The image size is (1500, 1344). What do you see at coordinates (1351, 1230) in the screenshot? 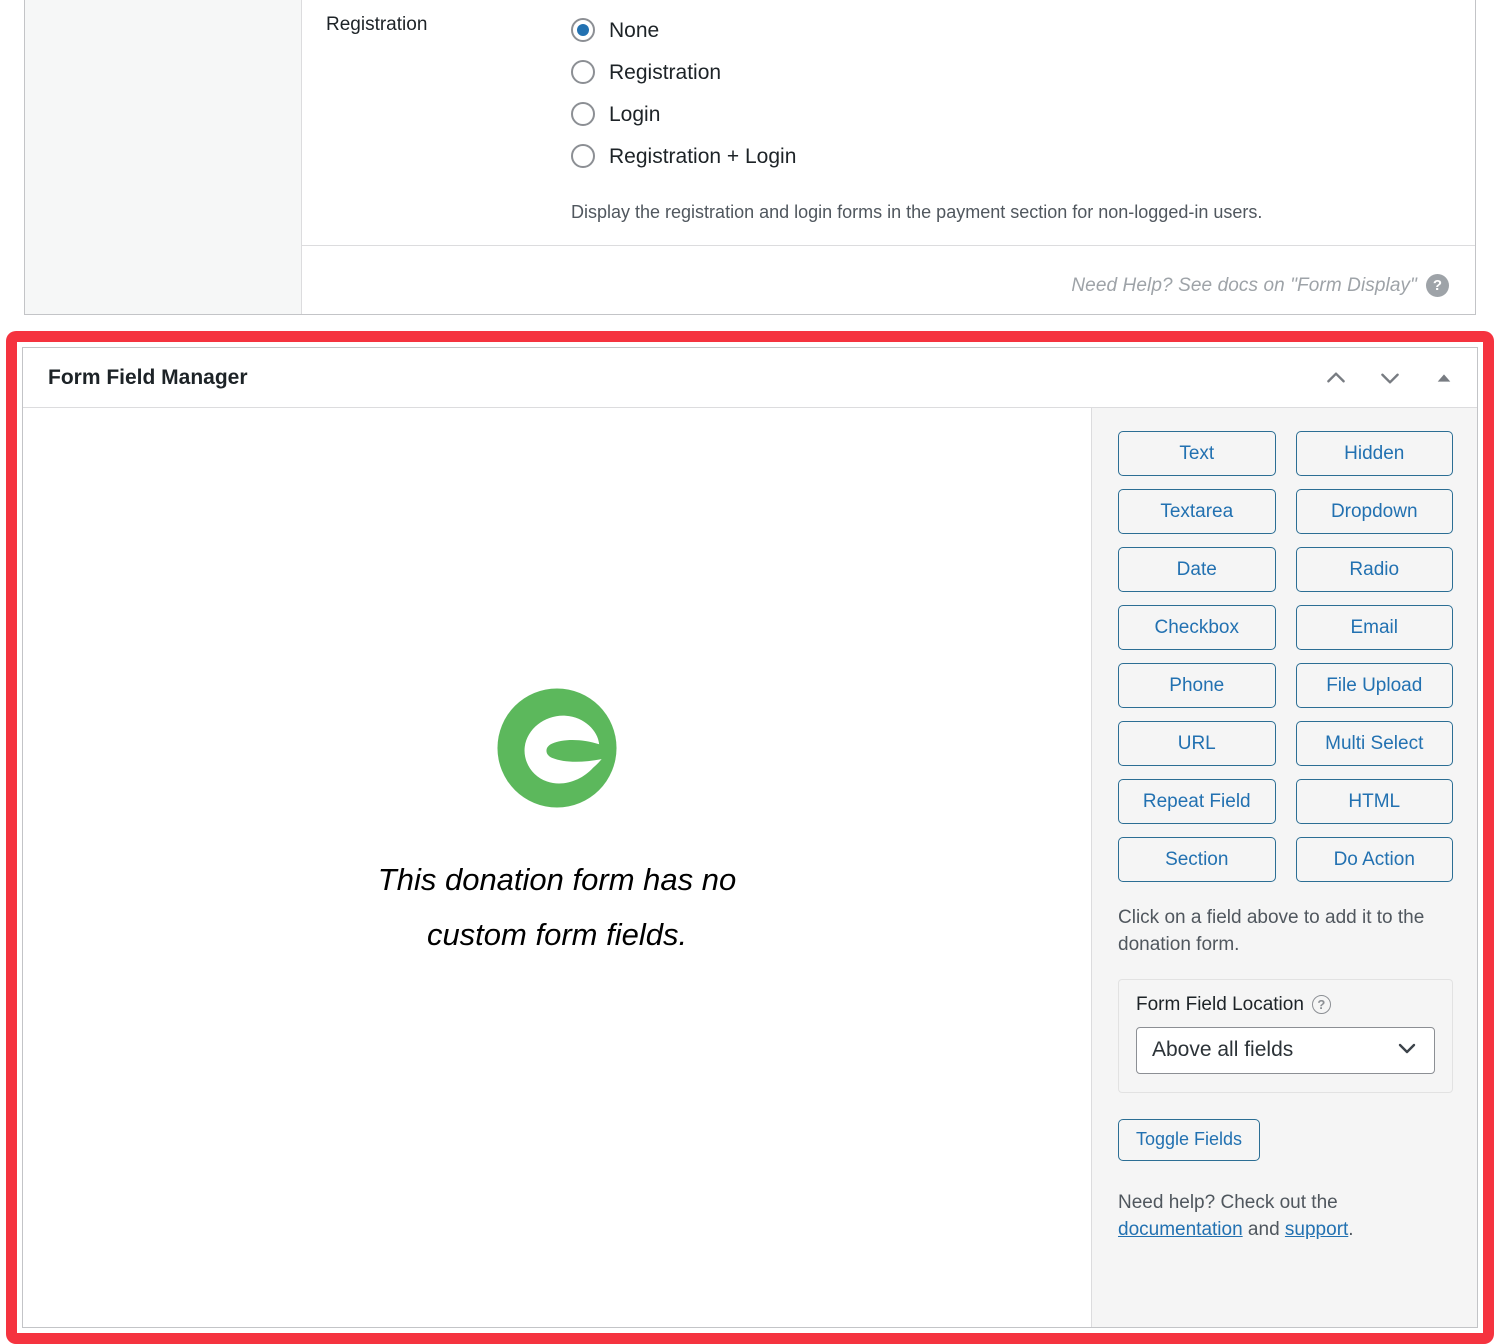
I see `help-footer-period: .` at bounding box center [1351, 1230].